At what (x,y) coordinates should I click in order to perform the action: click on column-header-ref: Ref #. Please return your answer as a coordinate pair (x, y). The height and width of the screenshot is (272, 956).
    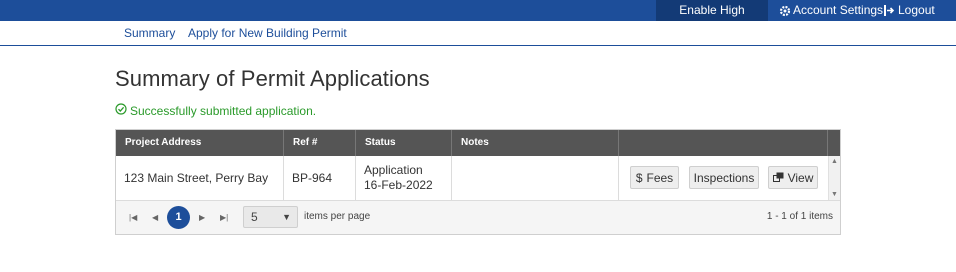
    Looking at the image, I should click on (320, 143).